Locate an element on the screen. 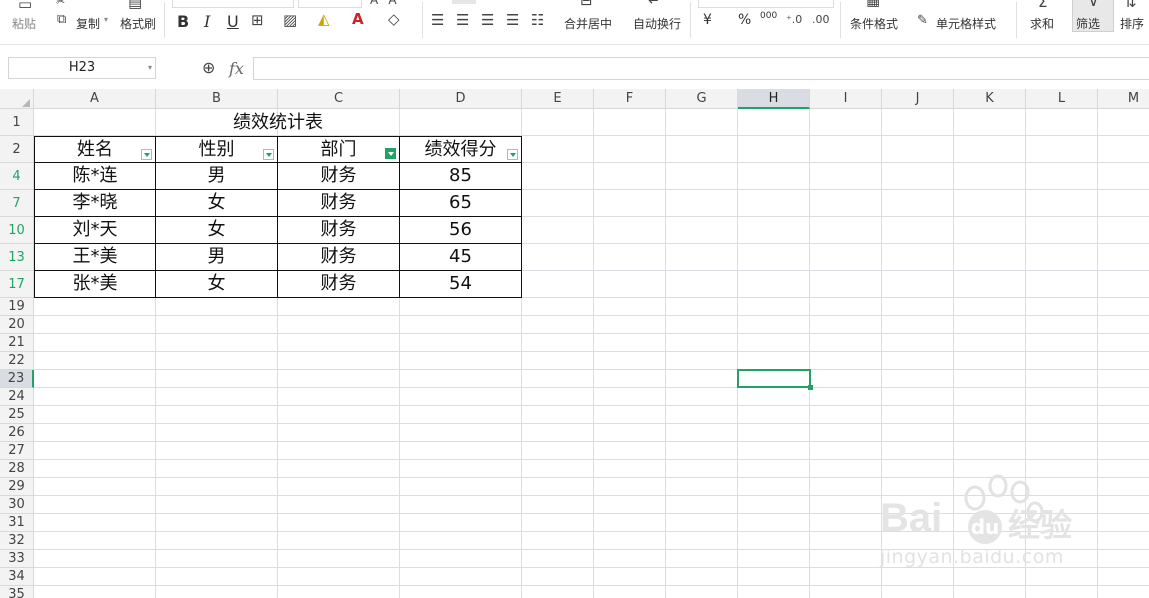 This screenshot has height=598, width=1149. row-header-20: 20 is located at coordinates (17, 325).